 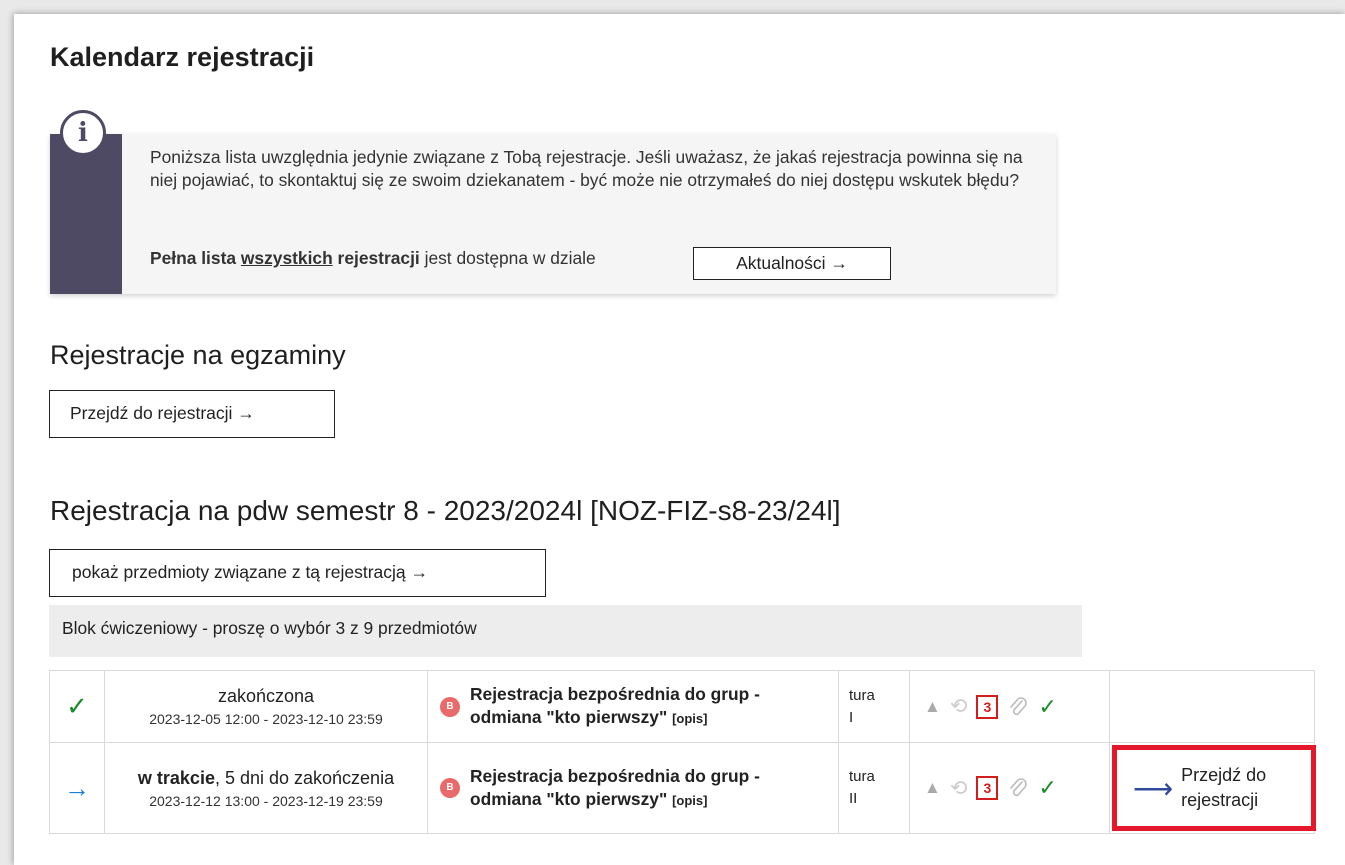 I want to click on arrow-right-icon: ⟶, so click(x=1153, y=788).